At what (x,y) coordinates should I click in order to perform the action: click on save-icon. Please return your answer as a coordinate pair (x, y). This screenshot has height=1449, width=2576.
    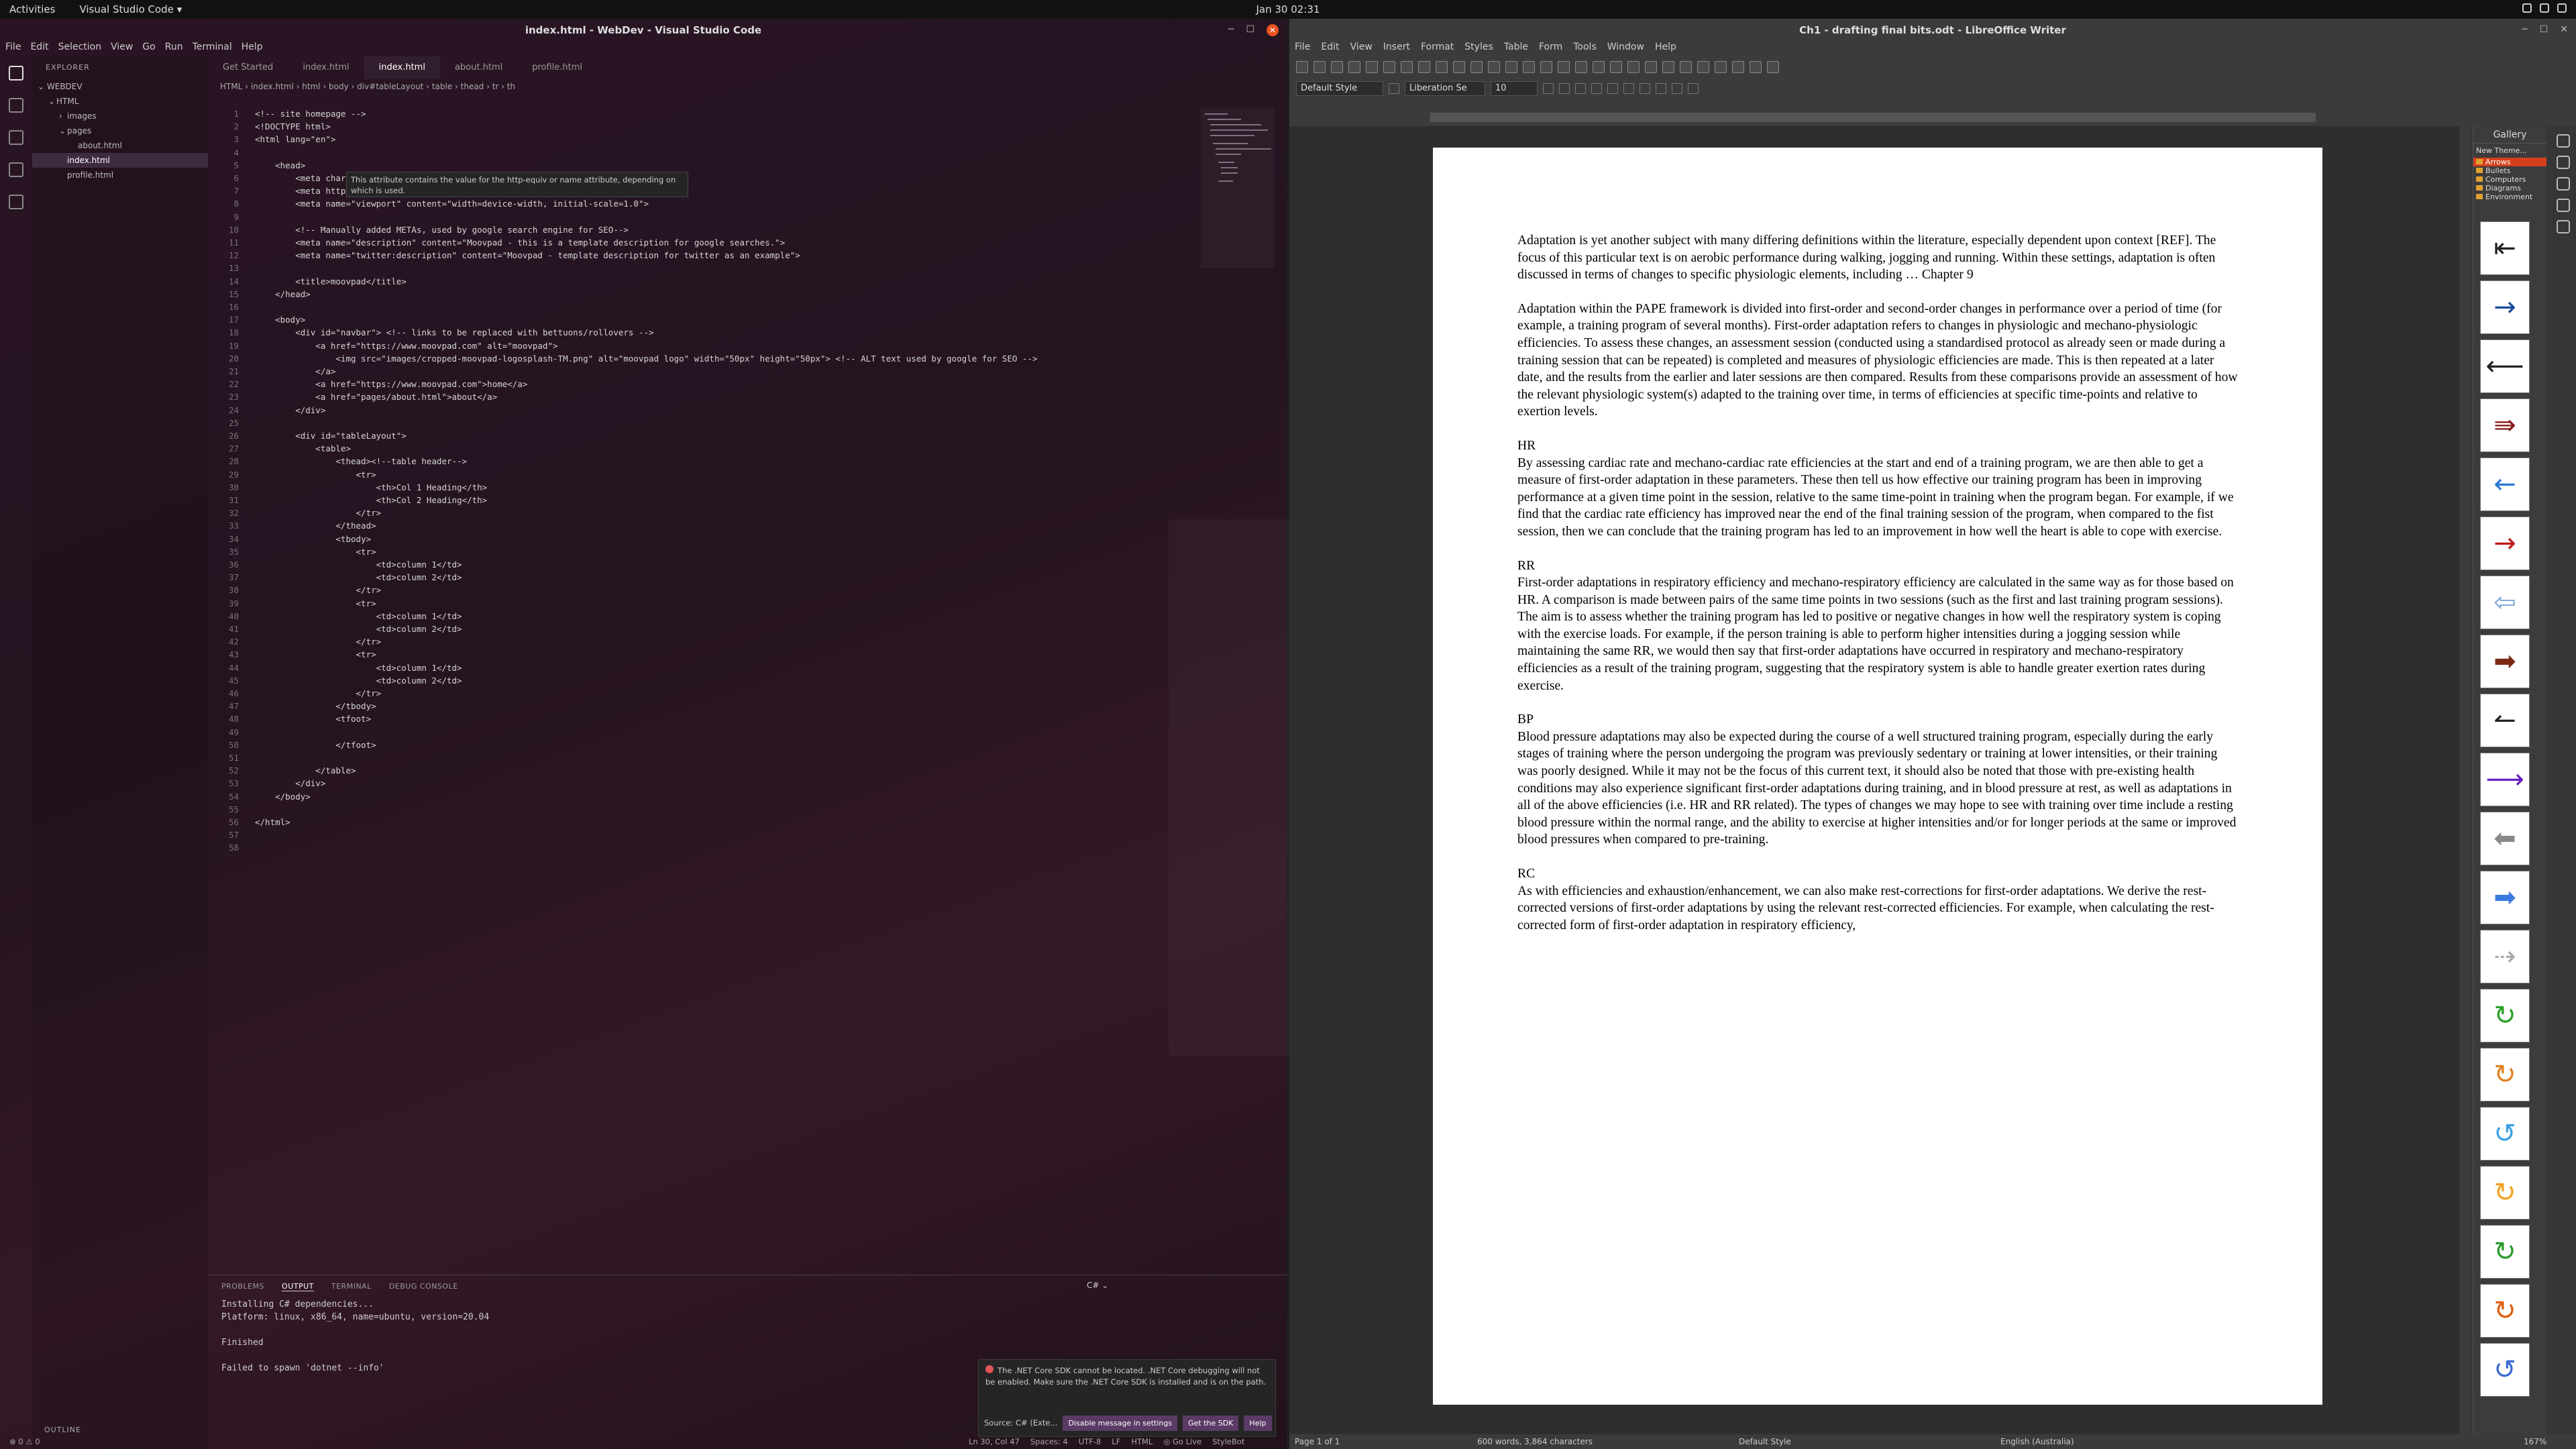
    Looking at the image, I should click on (1337, 67).